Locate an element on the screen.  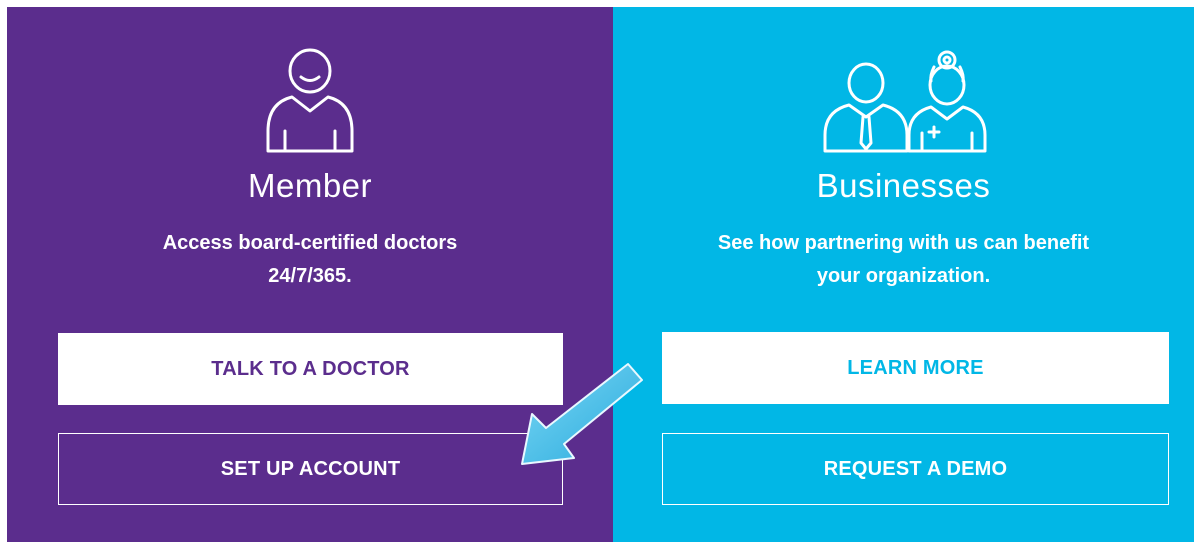
business-people-icon is located at coordinates (904, 101).